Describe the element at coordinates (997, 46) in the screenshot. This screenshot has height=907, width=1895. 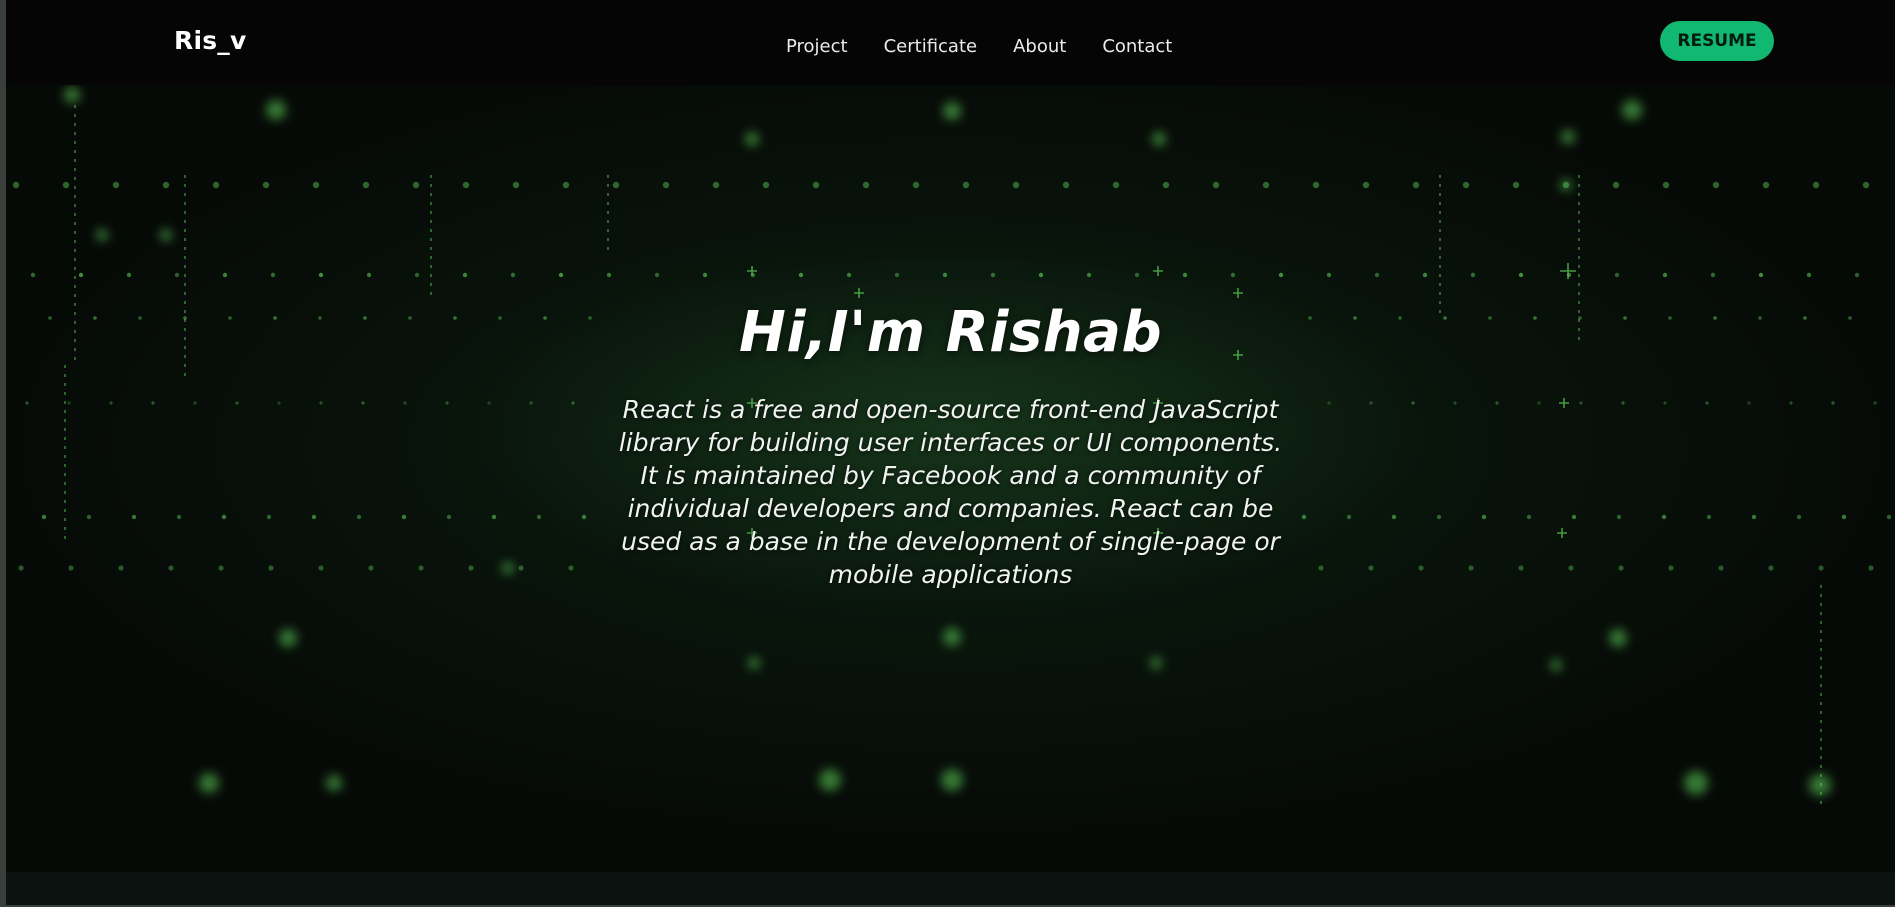
I see `nav-links: Project Certificate About Contact` at that location.